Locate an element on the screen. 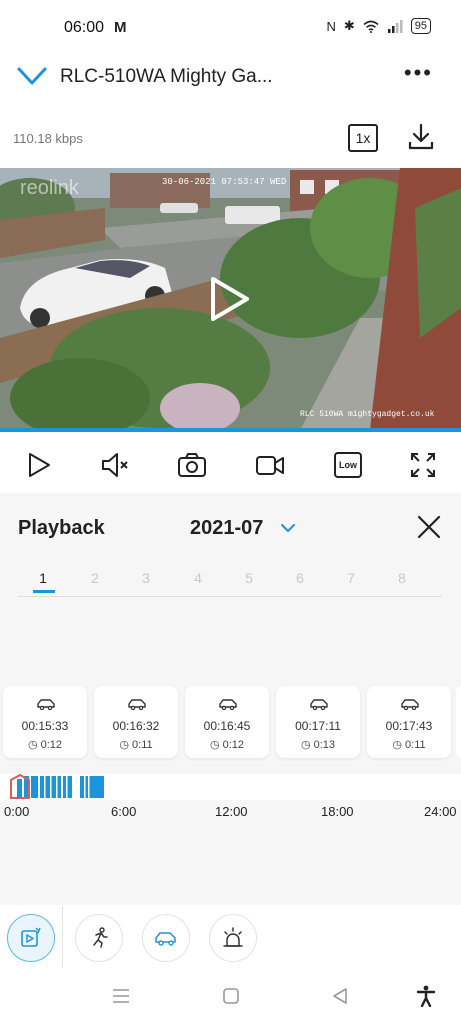 This screenshot has width=461, height=1024. tab-divider is located at coordinates (62, 937).